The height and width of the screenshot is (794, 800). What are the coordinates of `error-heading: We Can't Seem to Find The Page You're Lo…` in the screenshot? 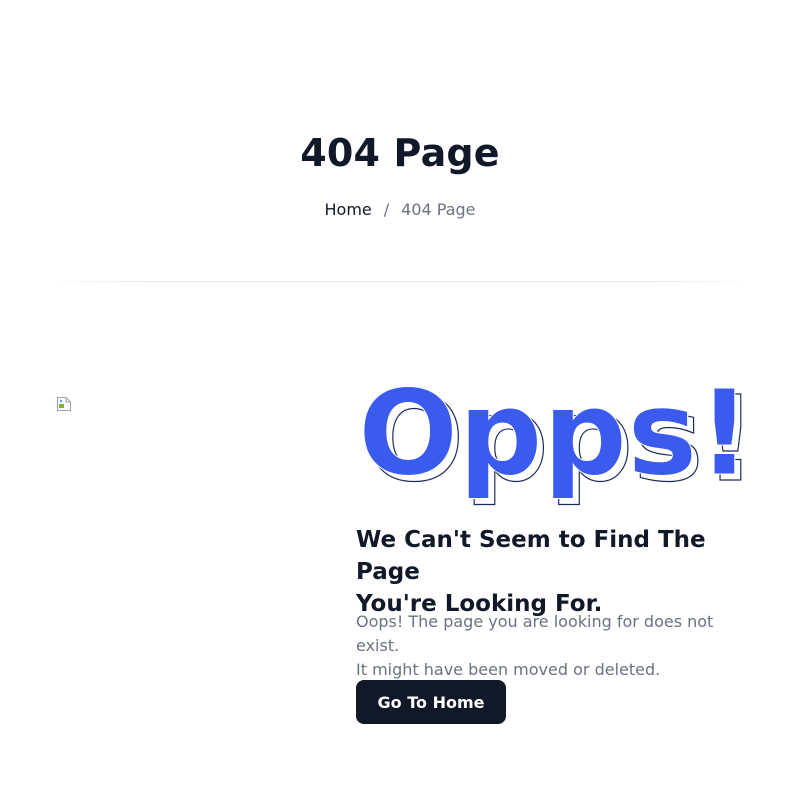 It's located at (556, 572).